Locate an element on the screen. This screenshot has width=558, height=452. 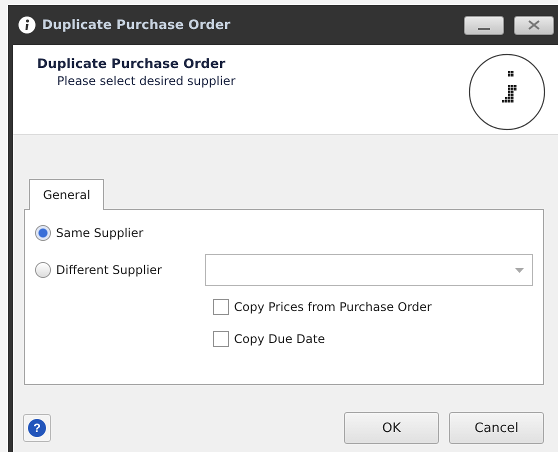
help-button: ? is located at coordinates (37, 428).